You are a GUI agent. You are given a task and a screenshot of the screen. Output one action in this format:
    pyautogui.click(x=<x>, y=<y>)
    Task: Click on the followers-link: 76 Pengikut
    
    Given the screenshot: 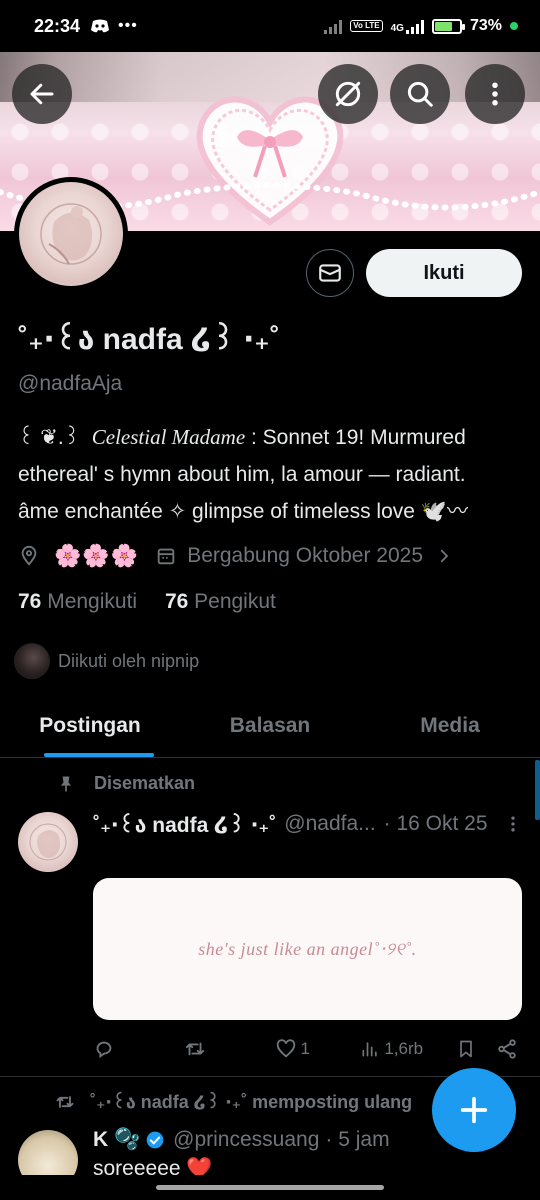 What is the action you would take?
    pyautogui.click(x=220, y=601)
    